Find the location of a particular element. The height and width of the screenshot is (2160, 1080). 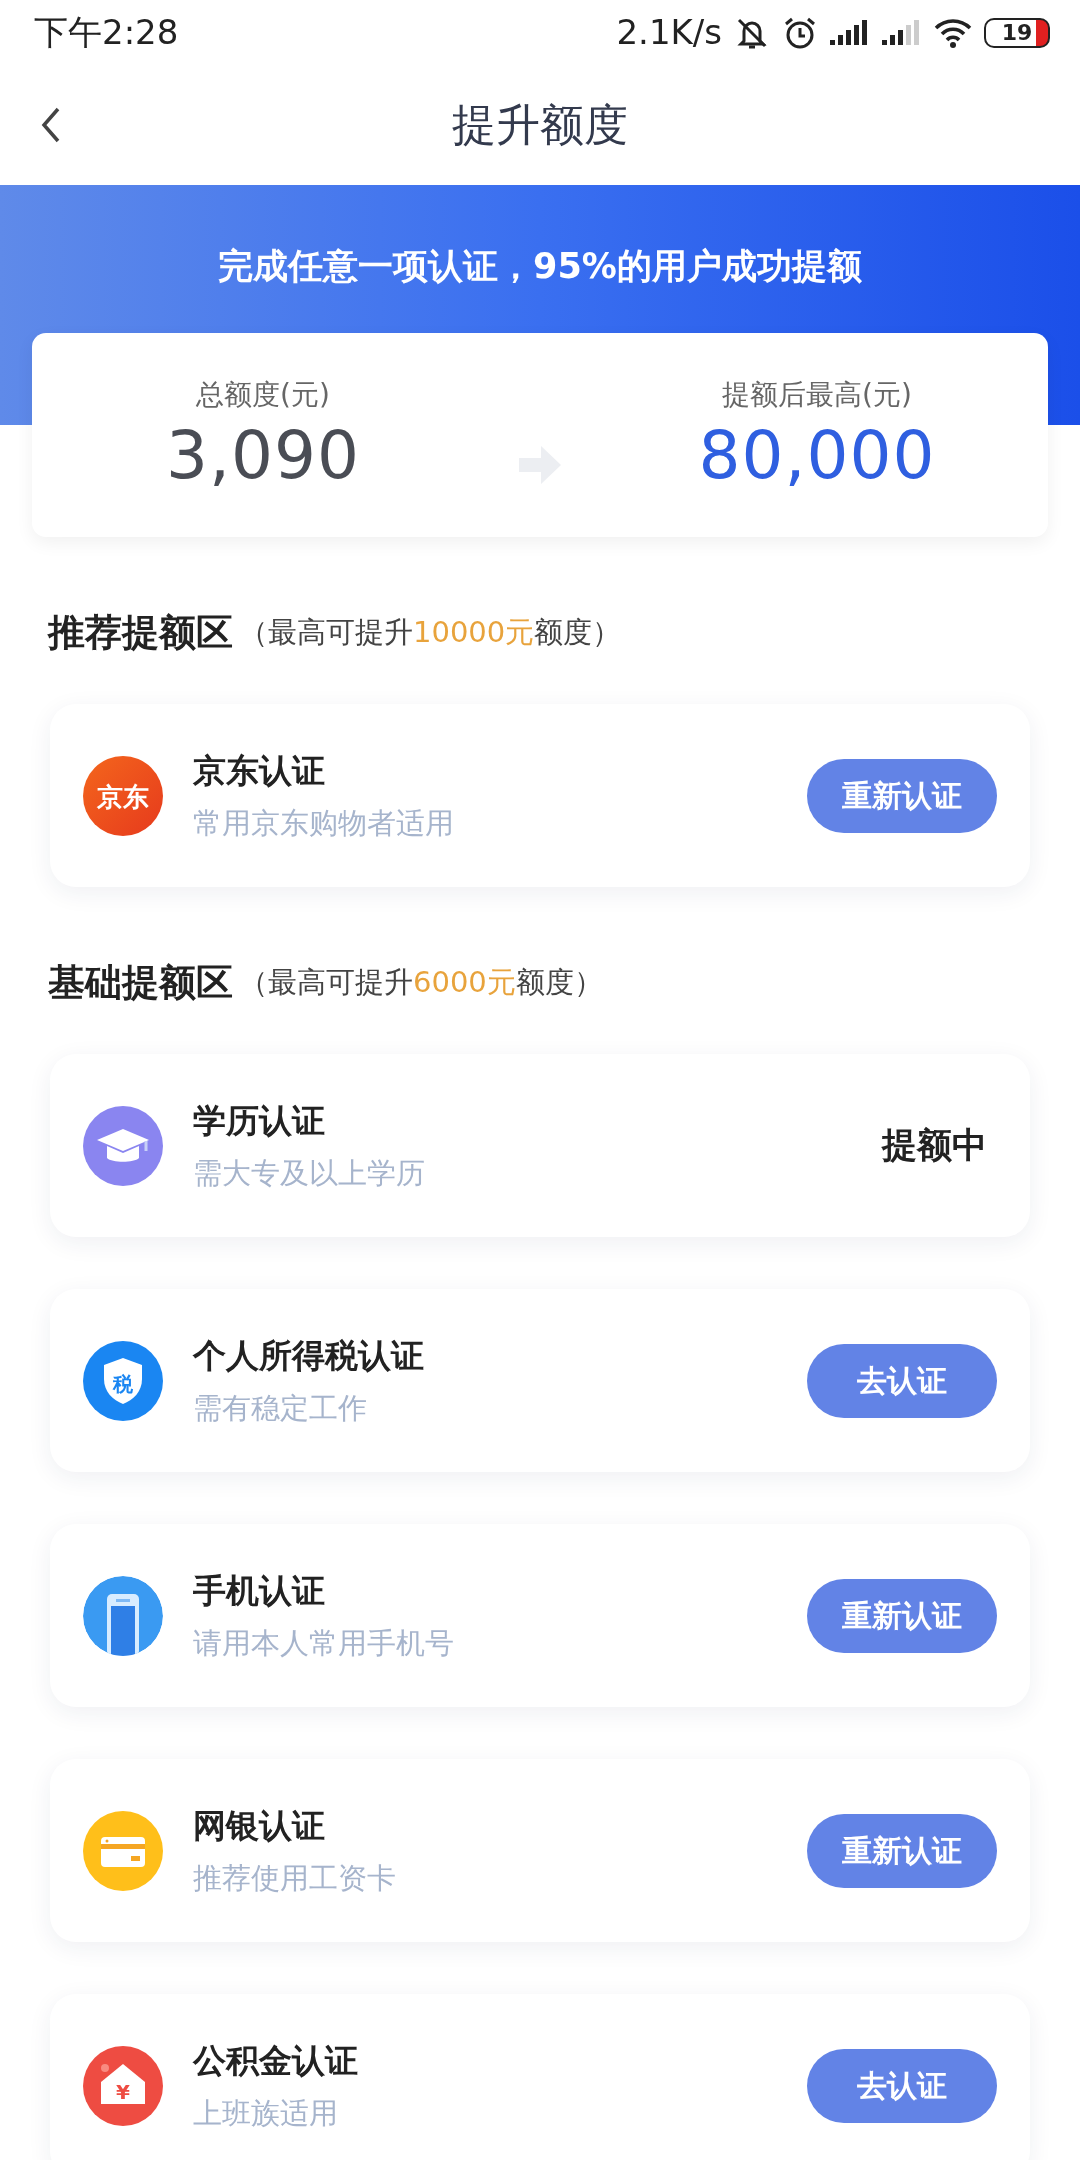

total-limit-label: 总额度(元) is located at coordinates (263, 395).